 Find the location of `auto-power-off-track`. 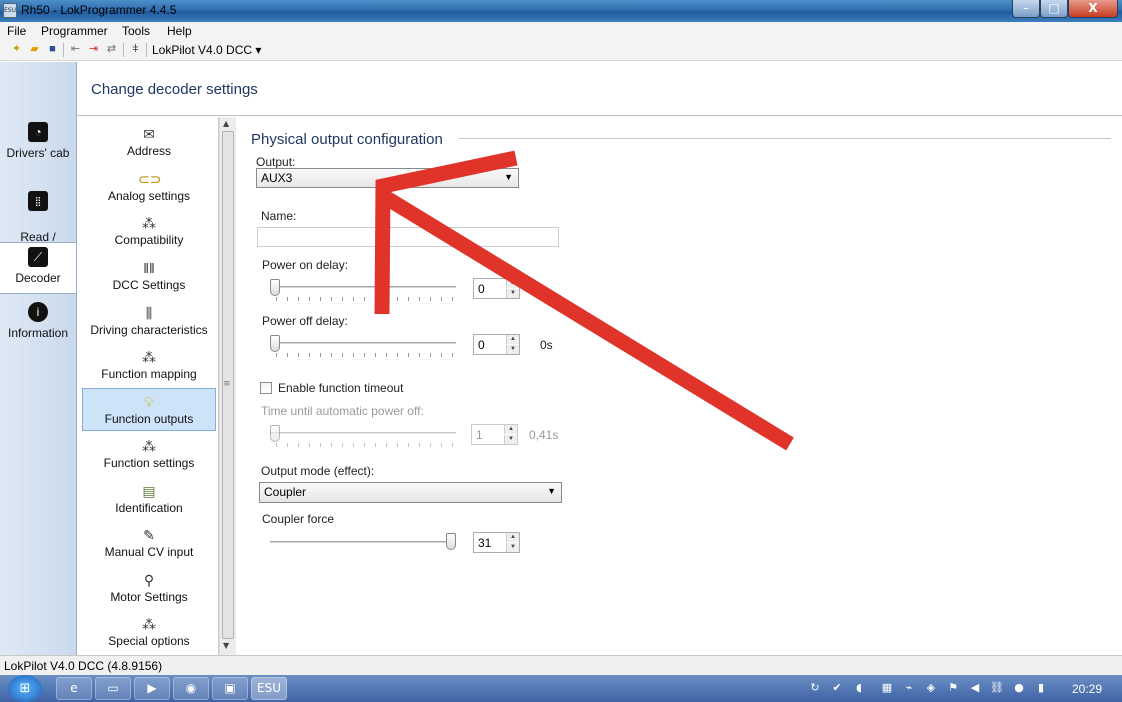

auto-power-off-track is located at coordinates (363, 433).